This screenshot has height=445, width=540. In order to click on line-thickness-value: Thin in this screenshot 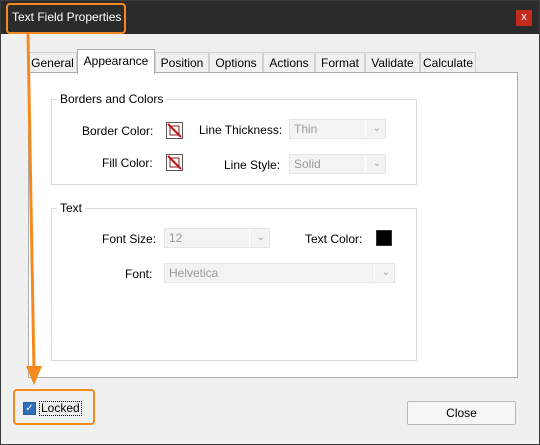, I will do `click(306, 129)`.